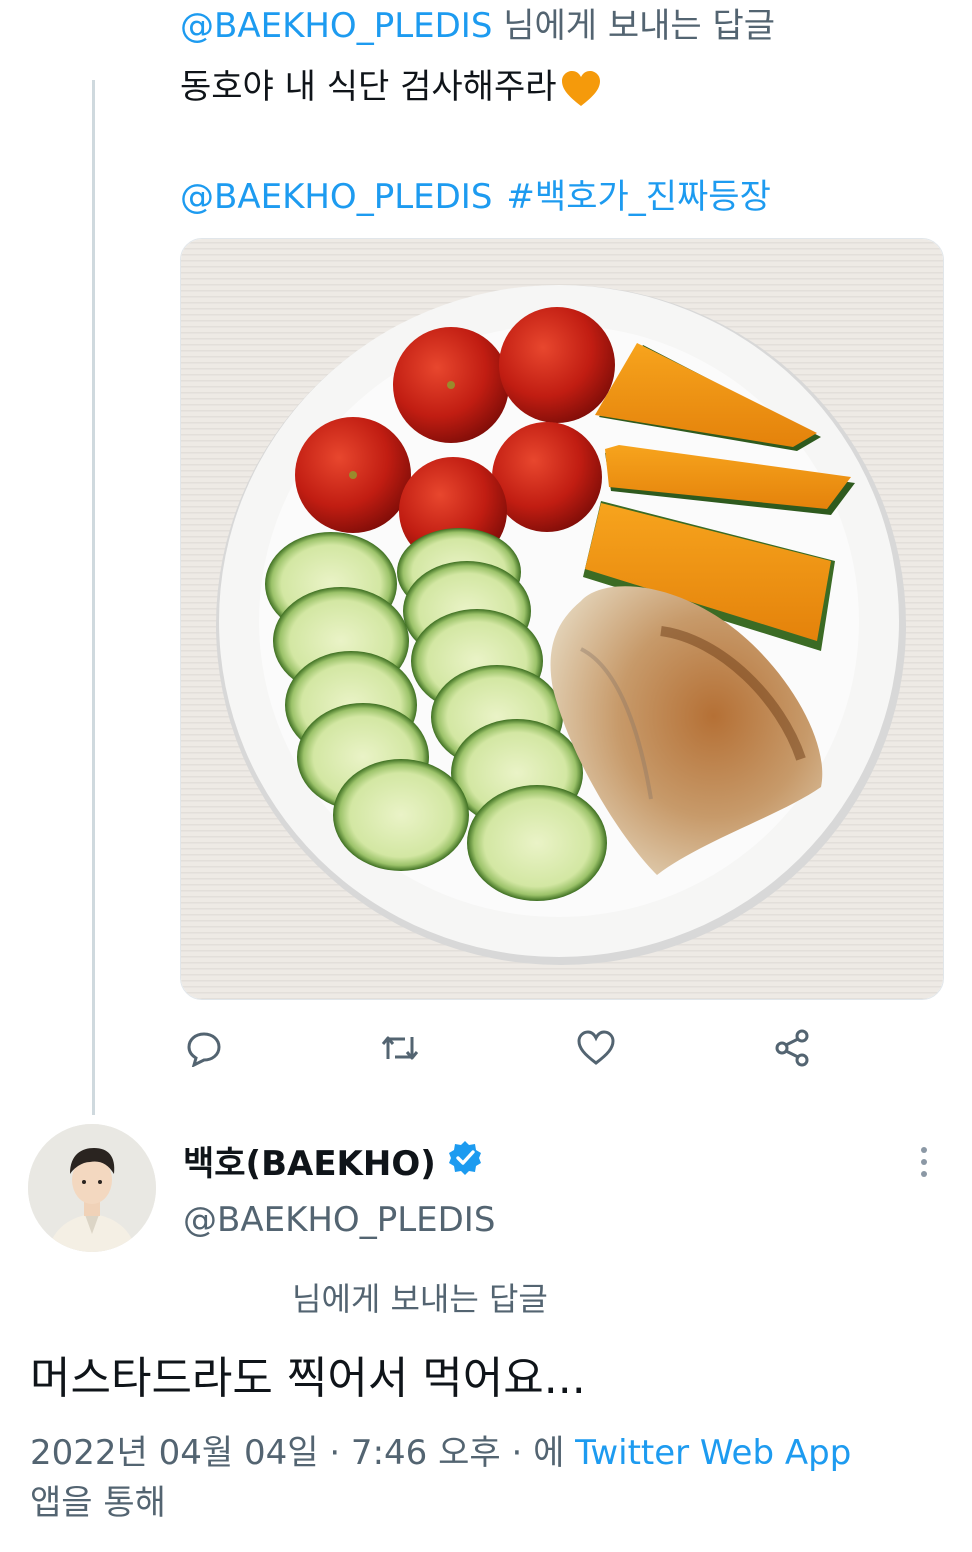 This screenshot has width=972, height=1552. I want to click on reply-to-suffix: 님에게 보내는 답글, so click(634, 26).